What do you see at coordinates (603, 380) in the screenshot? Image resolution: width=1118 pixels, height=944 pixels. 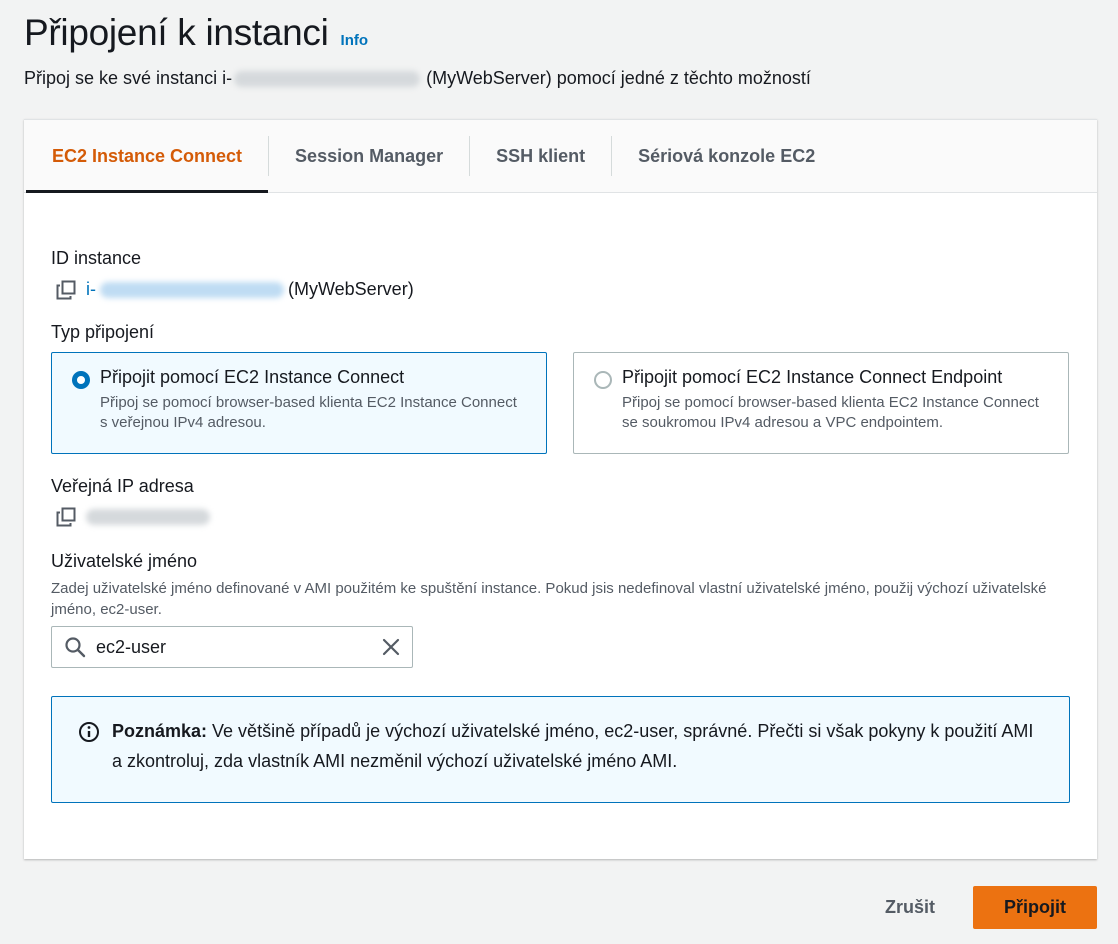 I see `radio-button-unchecked` at bounding box center [603, 380].